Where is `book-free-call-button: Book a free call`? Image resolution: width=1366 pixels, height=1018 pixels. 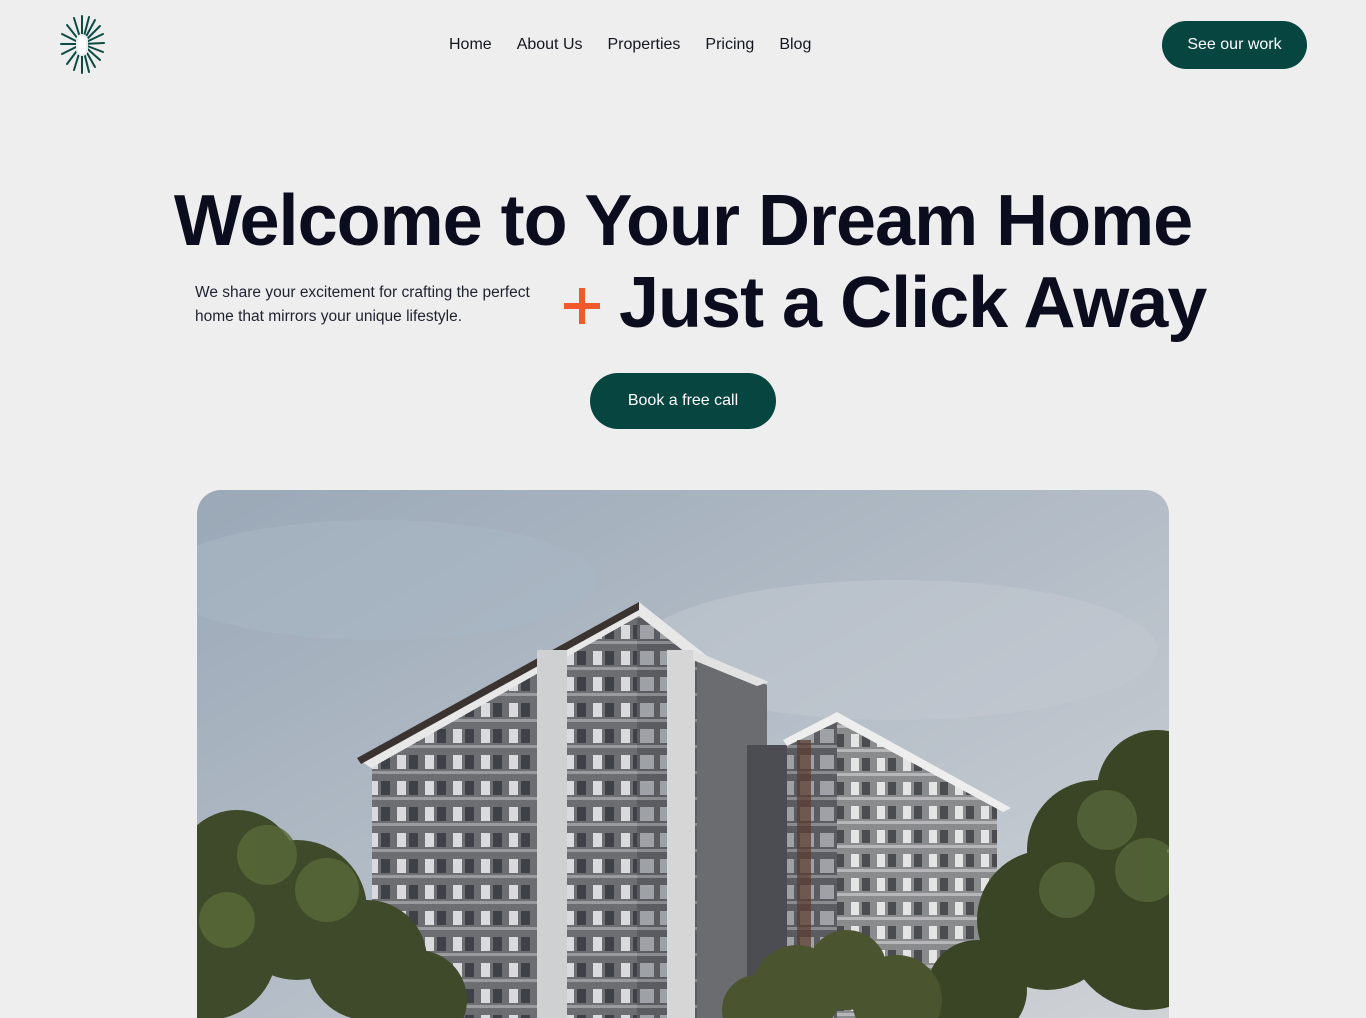 book-free-call-button: Book a free call is located at coordinates (683, 401).